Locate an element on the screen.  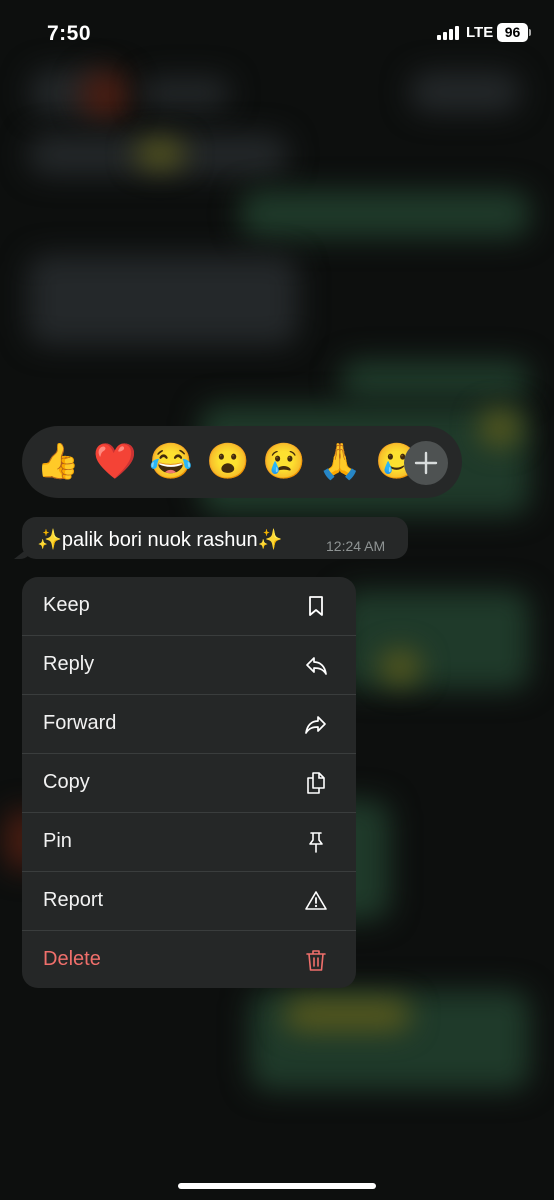
message-timestamp: 12:24 AM is located at coordinates (356, 546).